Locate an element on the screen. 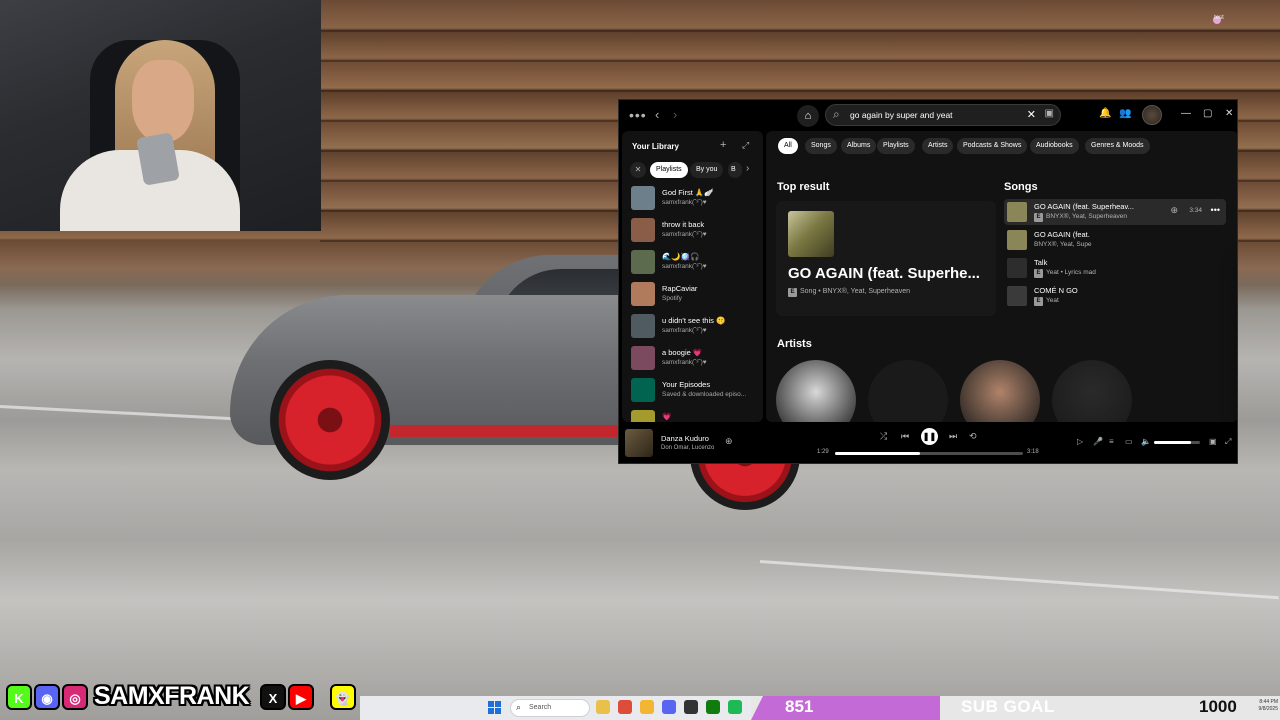 This screenshot has width=1280, height=720. snapchat-icon: 👻 is located at coordinates (343, 697).